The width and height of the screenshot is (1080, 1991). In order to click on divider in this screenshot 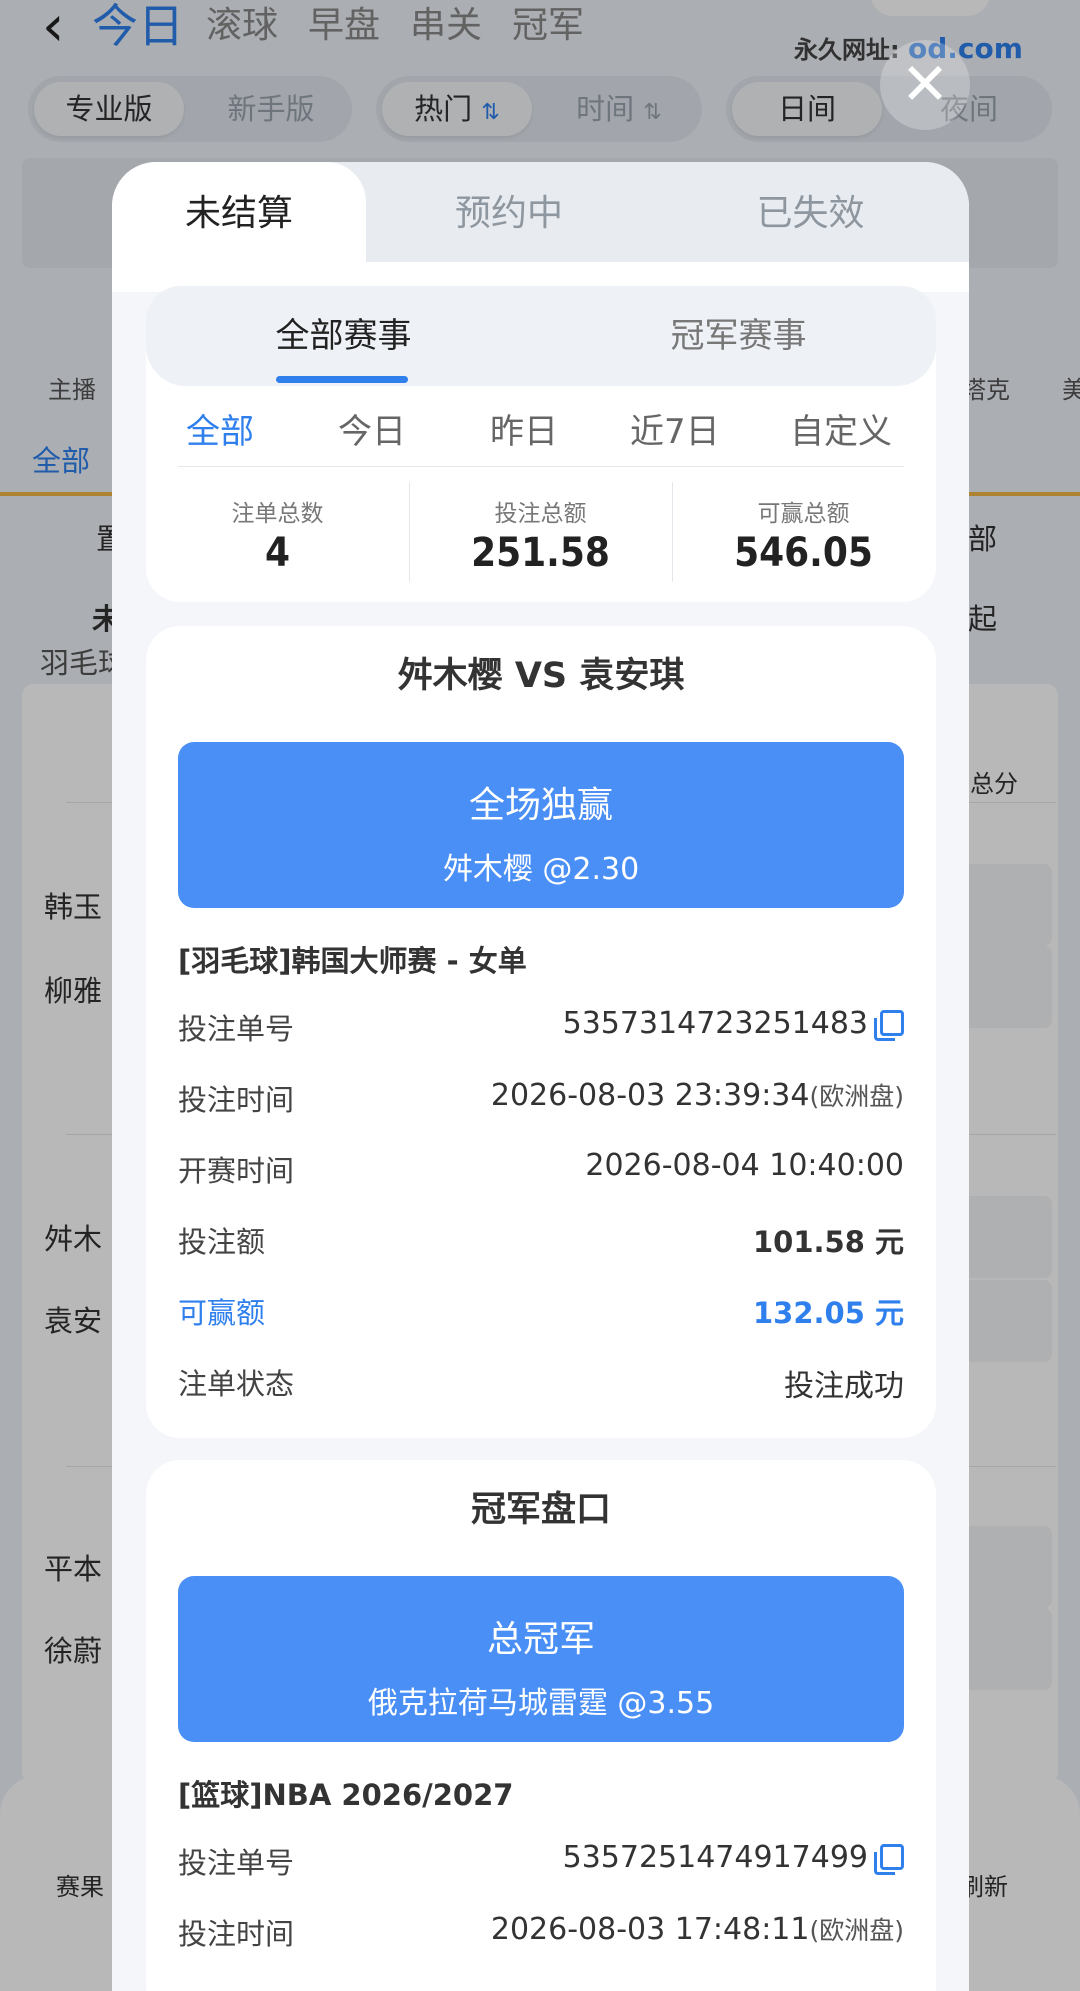, I will do `click(541, 466)`.